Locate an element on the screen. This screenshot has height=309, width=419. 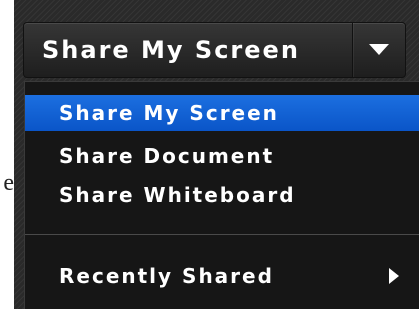
menu-item-share-whiteboard: Share Whiteboard is located at coordinates (222, 195).